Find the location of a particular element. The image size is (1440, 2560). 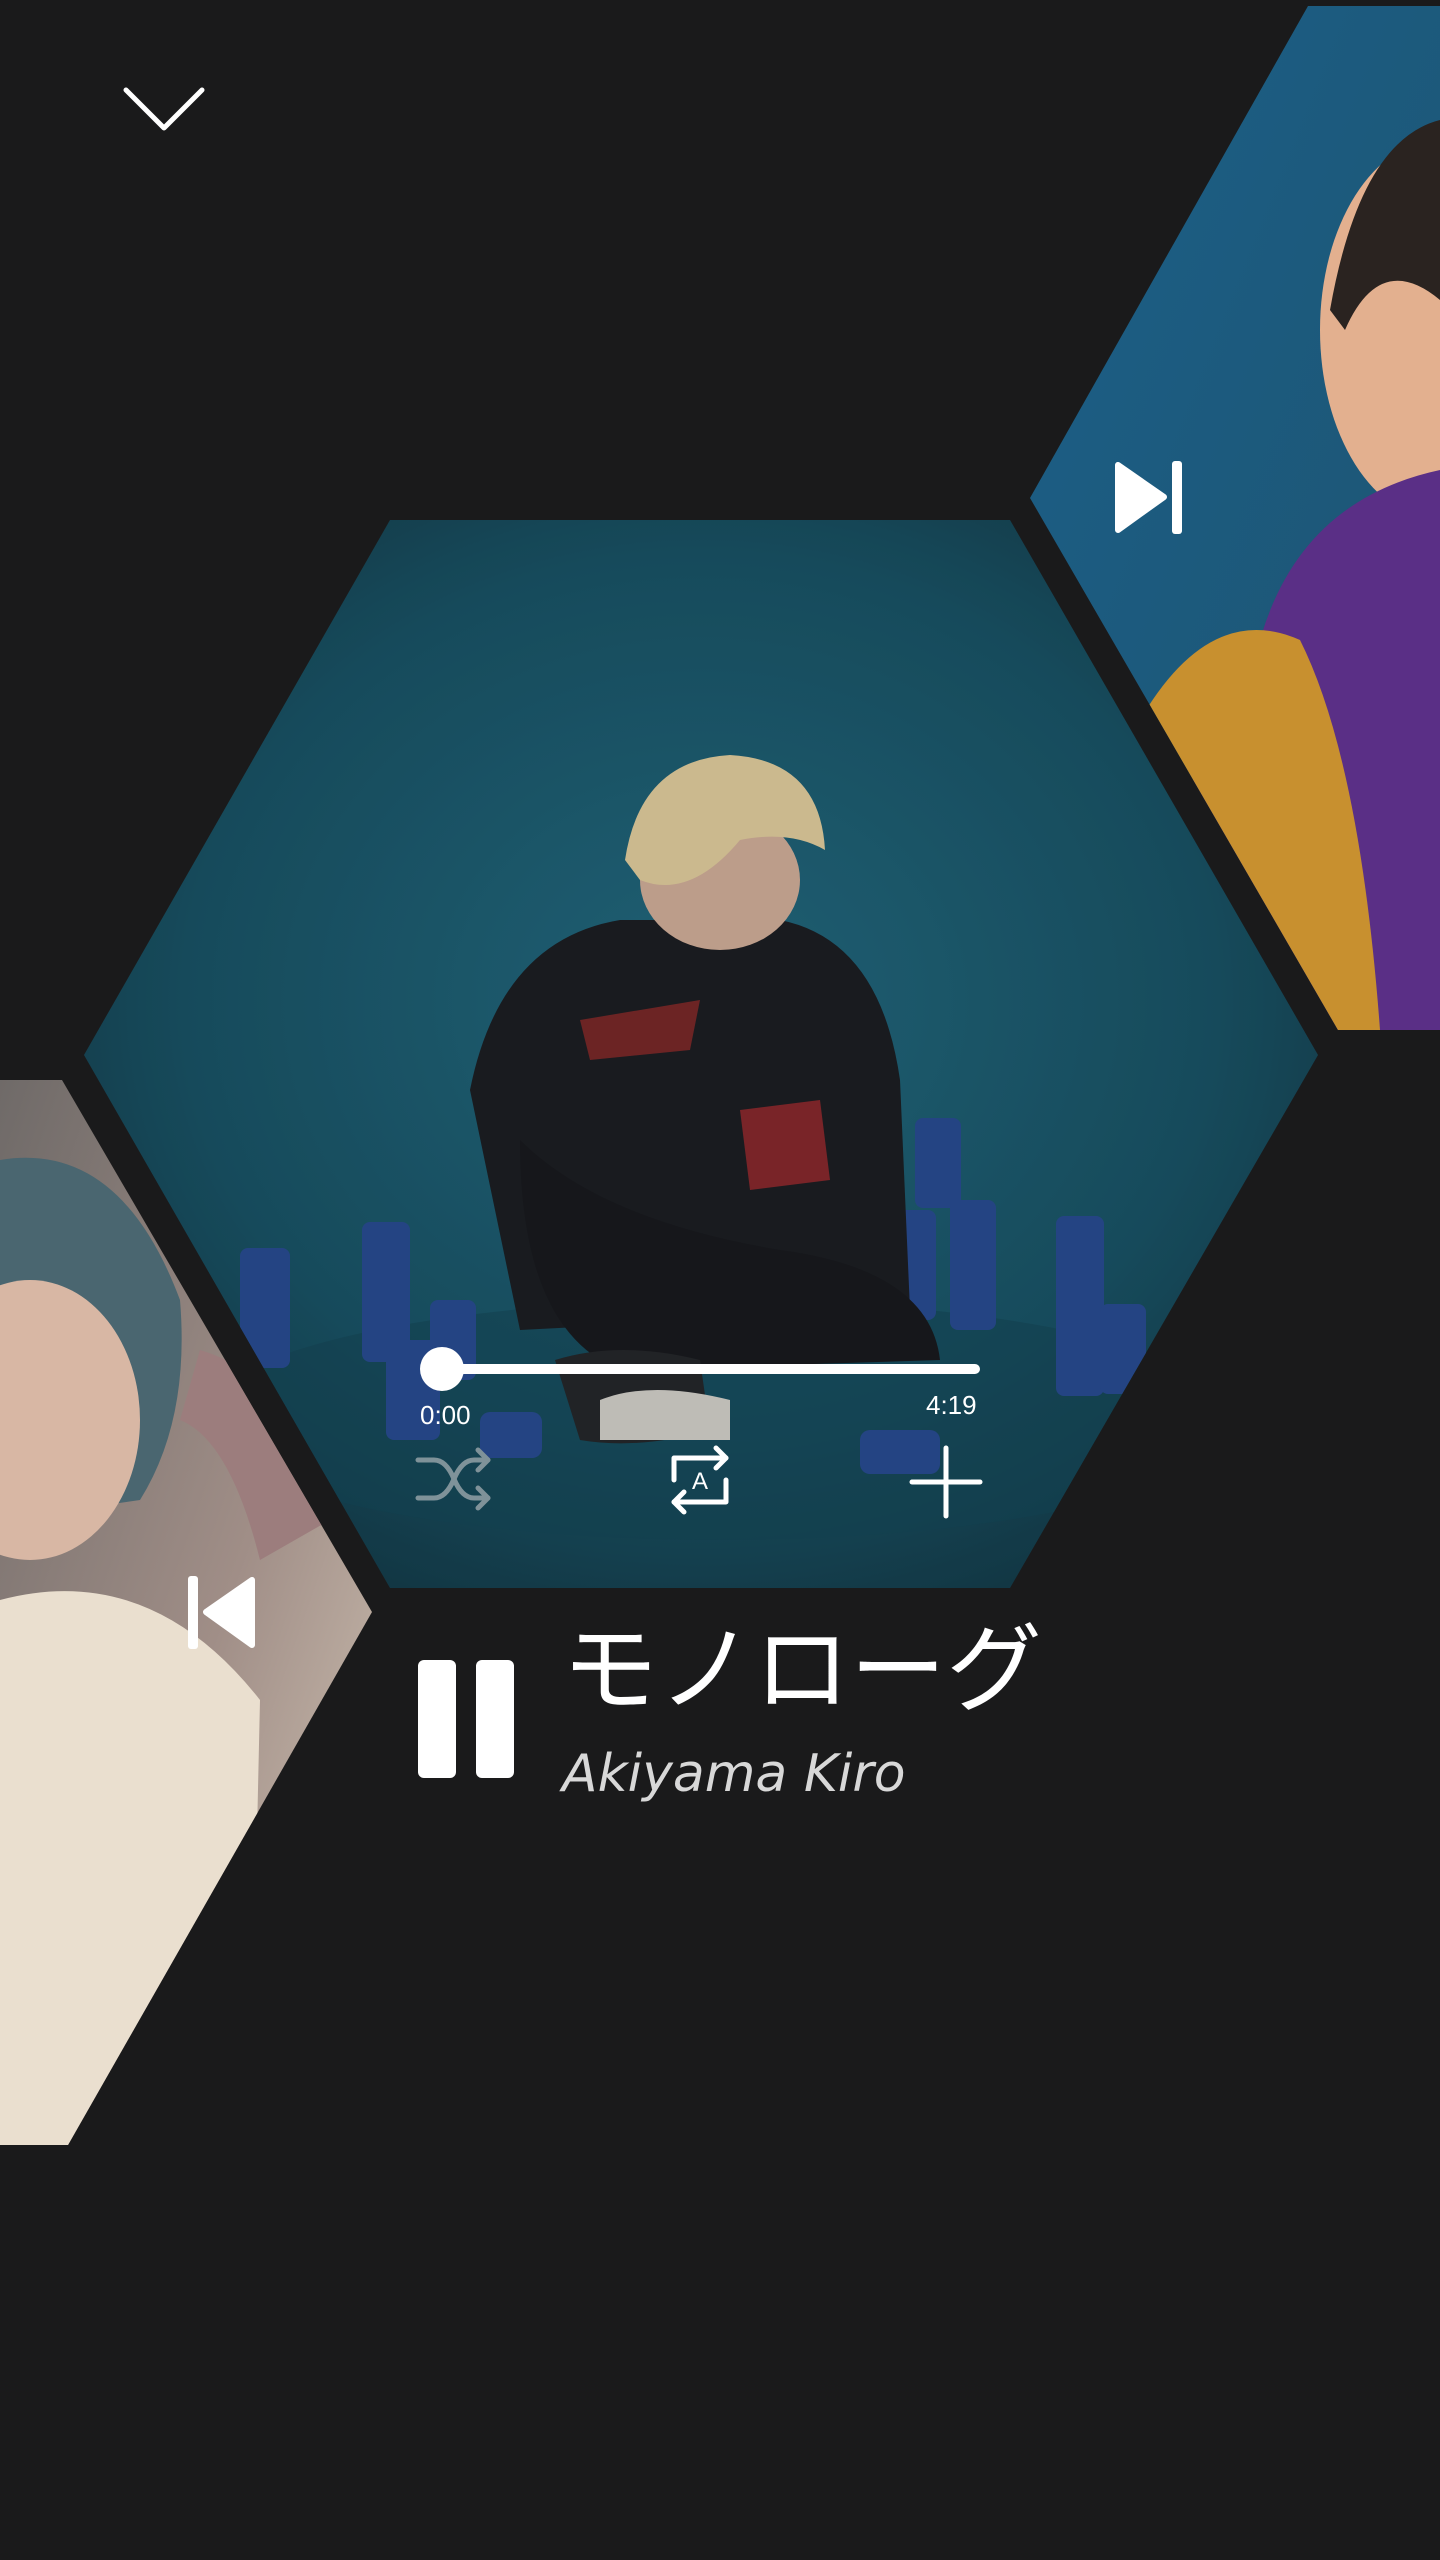

playback-progress-slider is located at coordinates (700, 1368).